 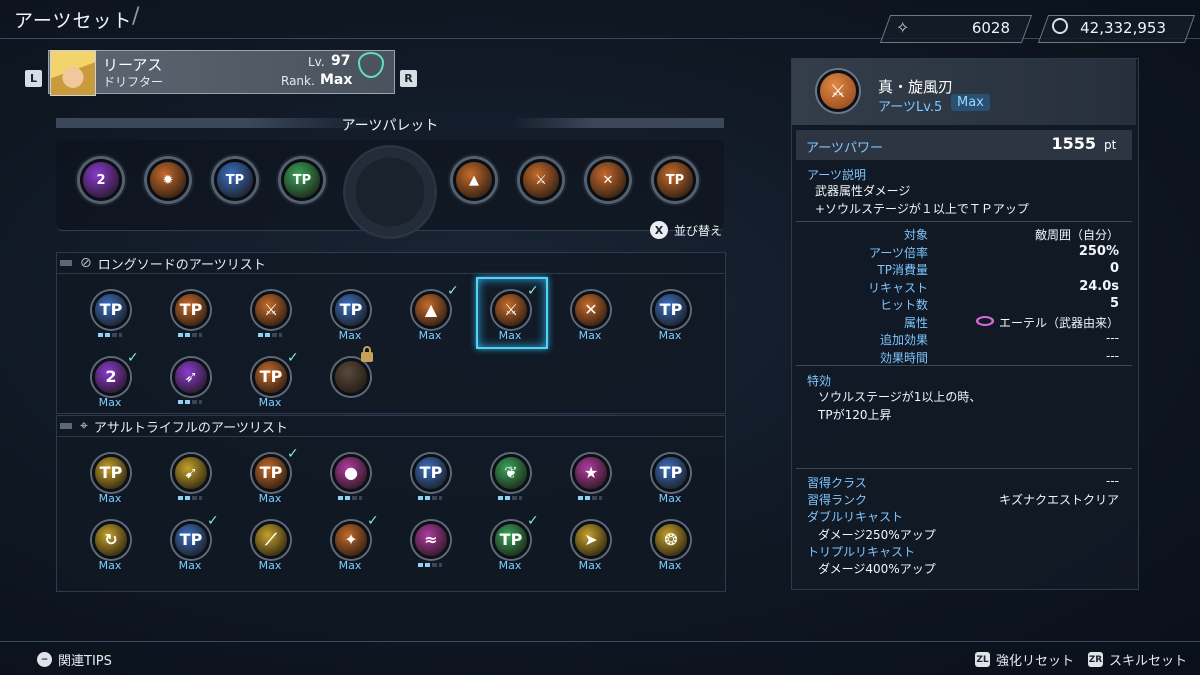 What do you see at coordinates (616, 123) in the screenshot?
I see `palette-header-bar-right` at bounding box center [616, 123].